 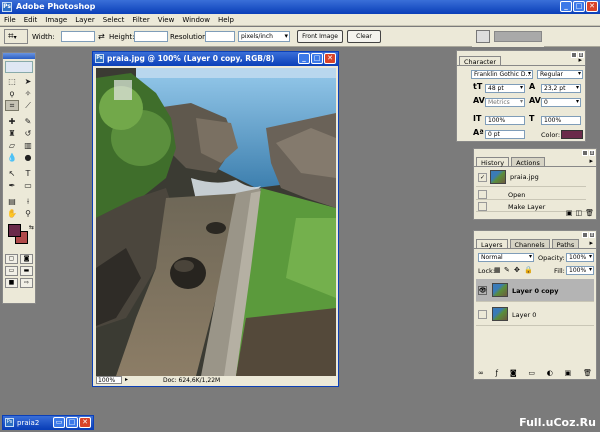 What do you see at coordinates (28, 105) in the screenshot?
I see `slice-icon: ⟋` at bounding box center [28, 105].